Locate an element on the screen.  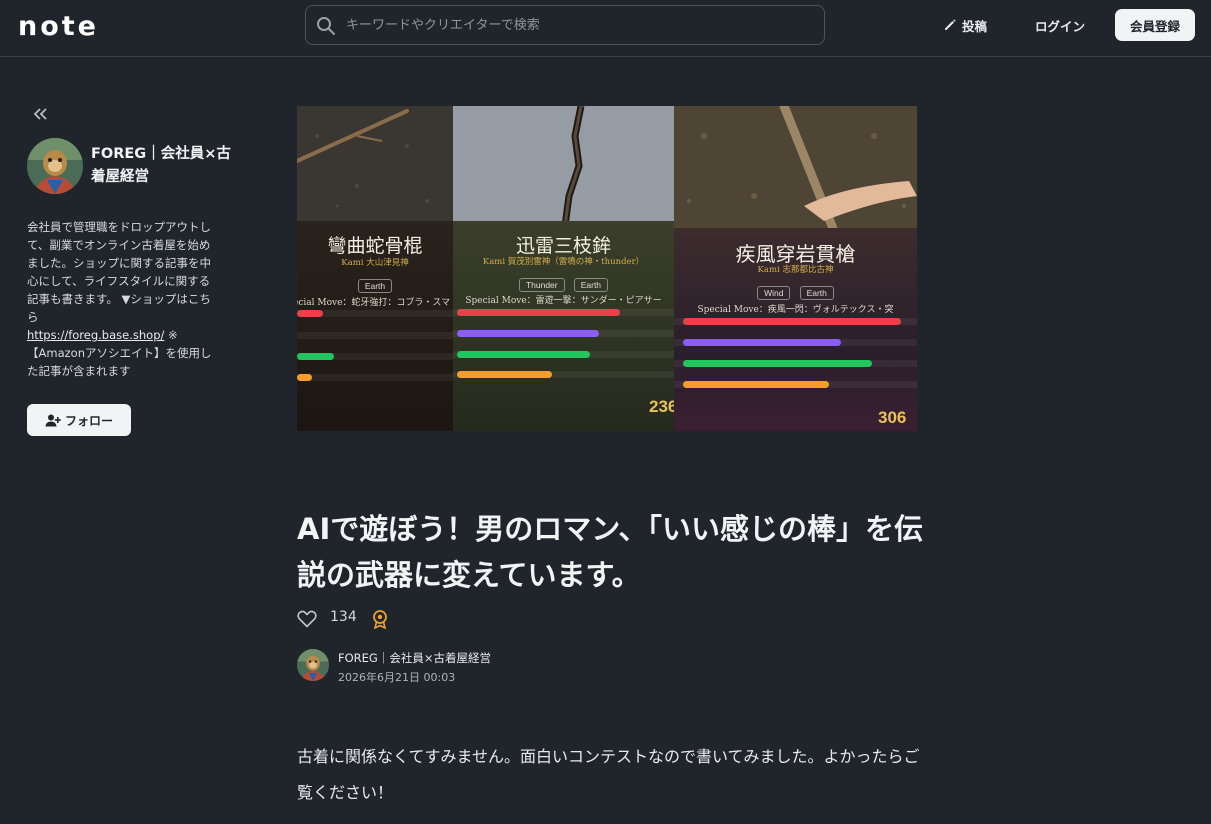
search-icon is located at coordinates (326, 26).